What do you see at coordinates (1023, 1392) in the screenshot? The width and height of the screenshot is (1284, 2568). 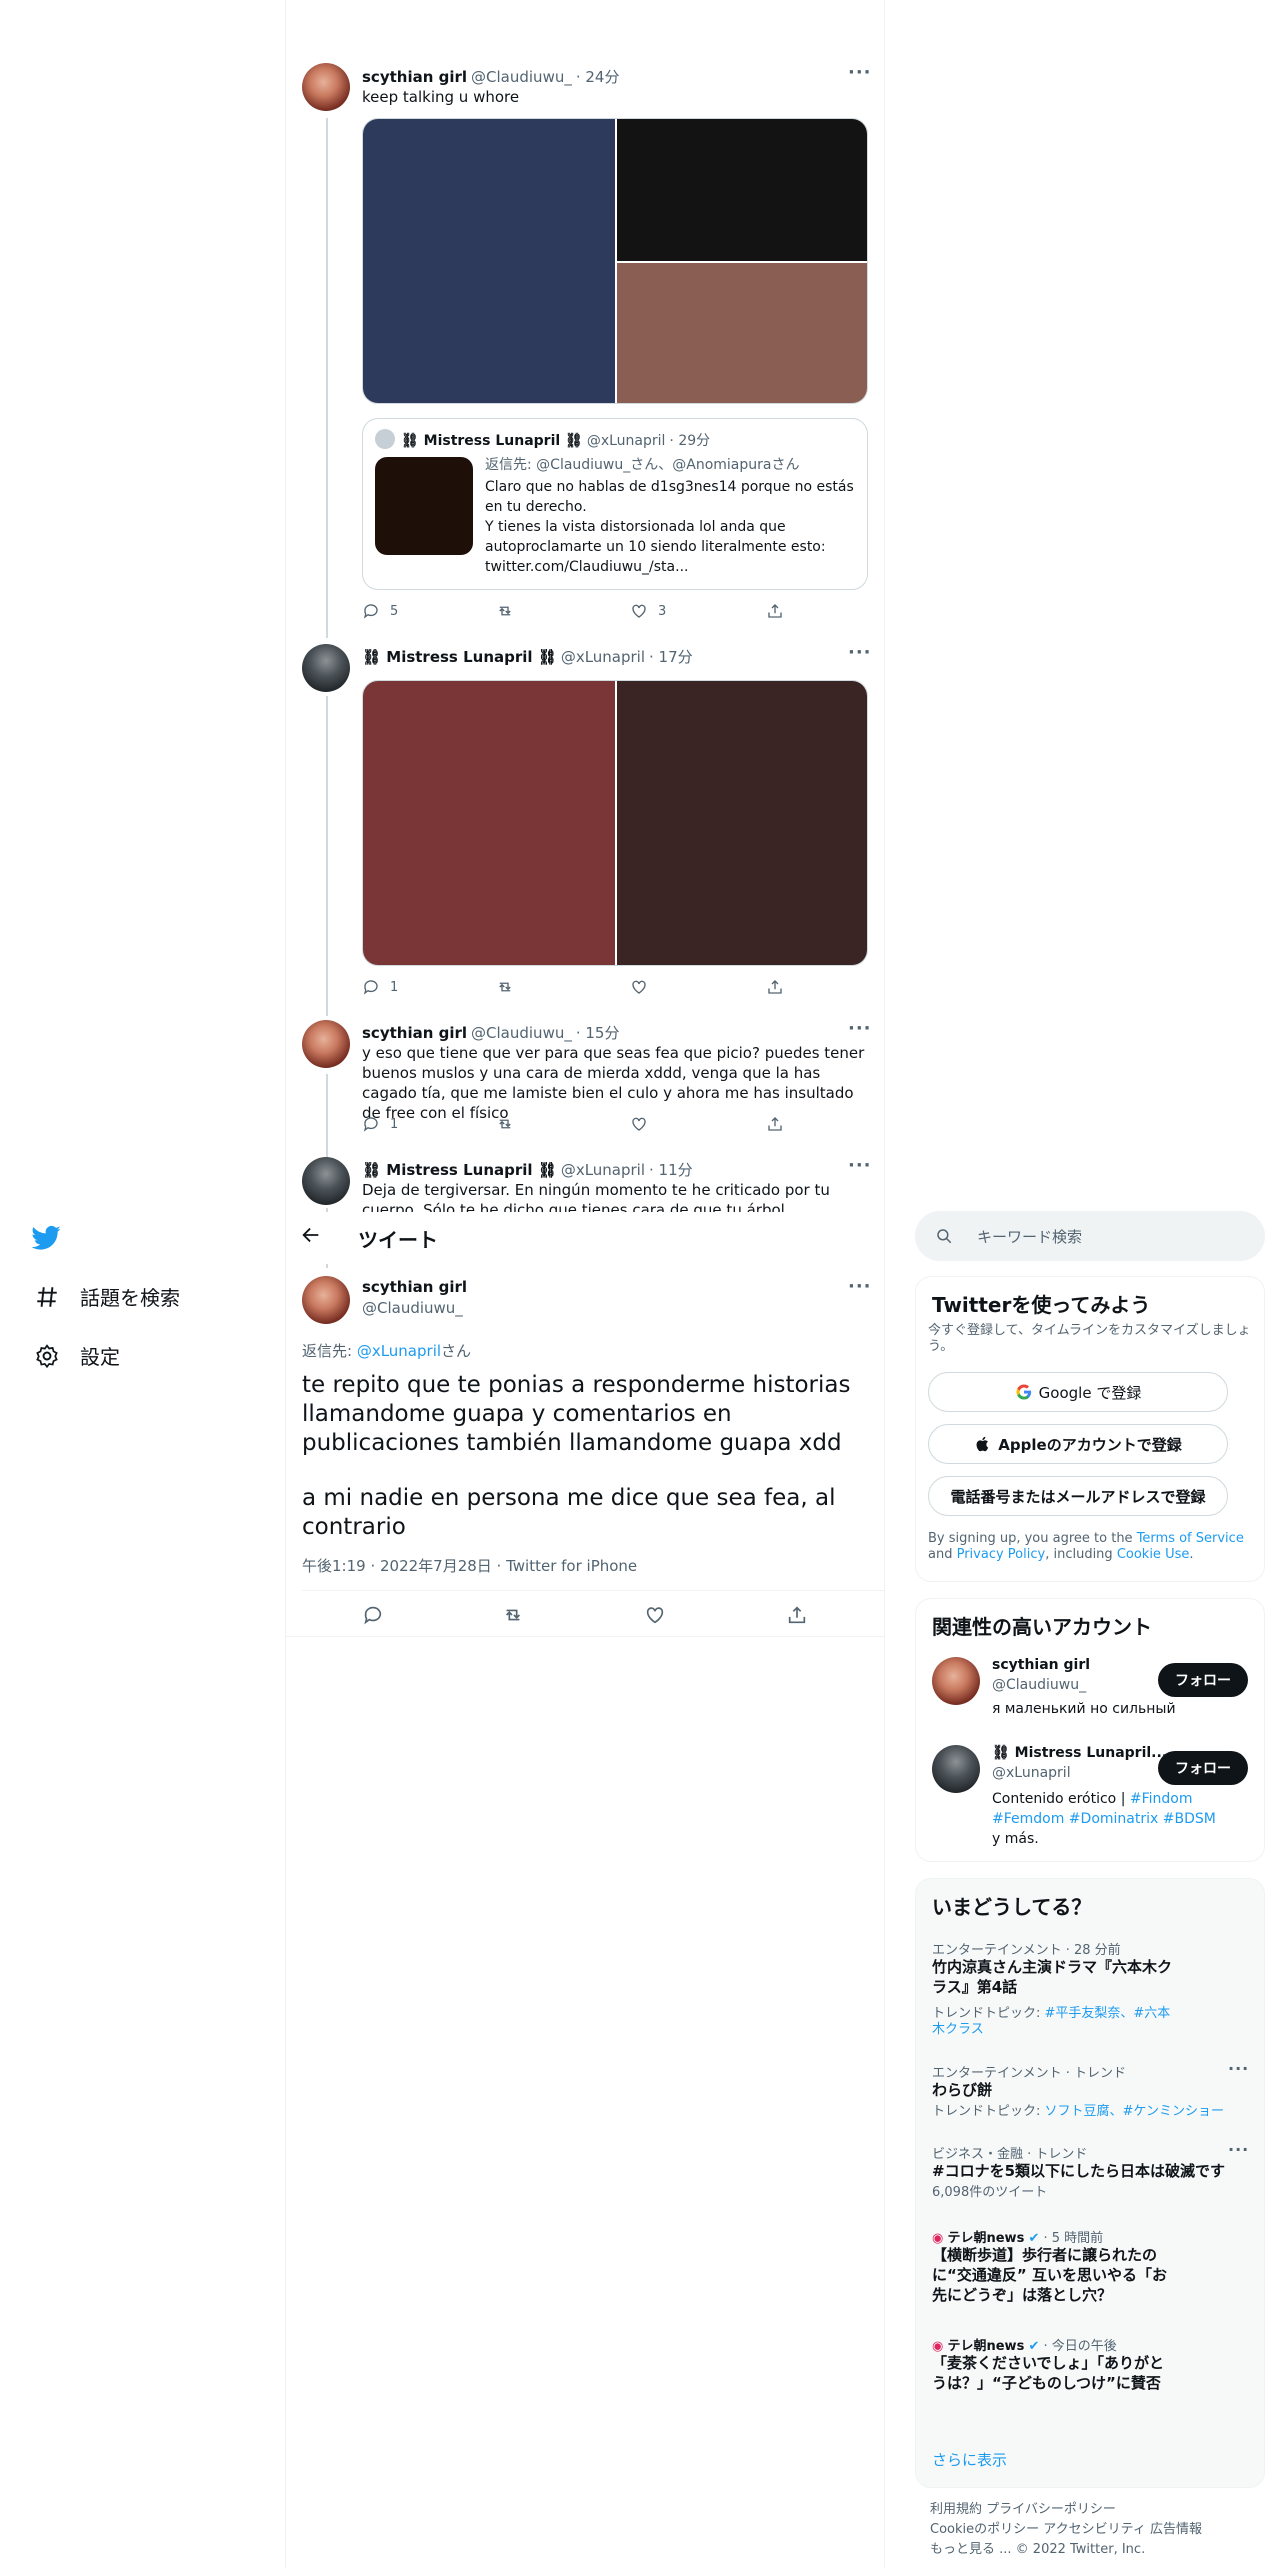 I see `google-icon` at bounding box center [1023, 1392].